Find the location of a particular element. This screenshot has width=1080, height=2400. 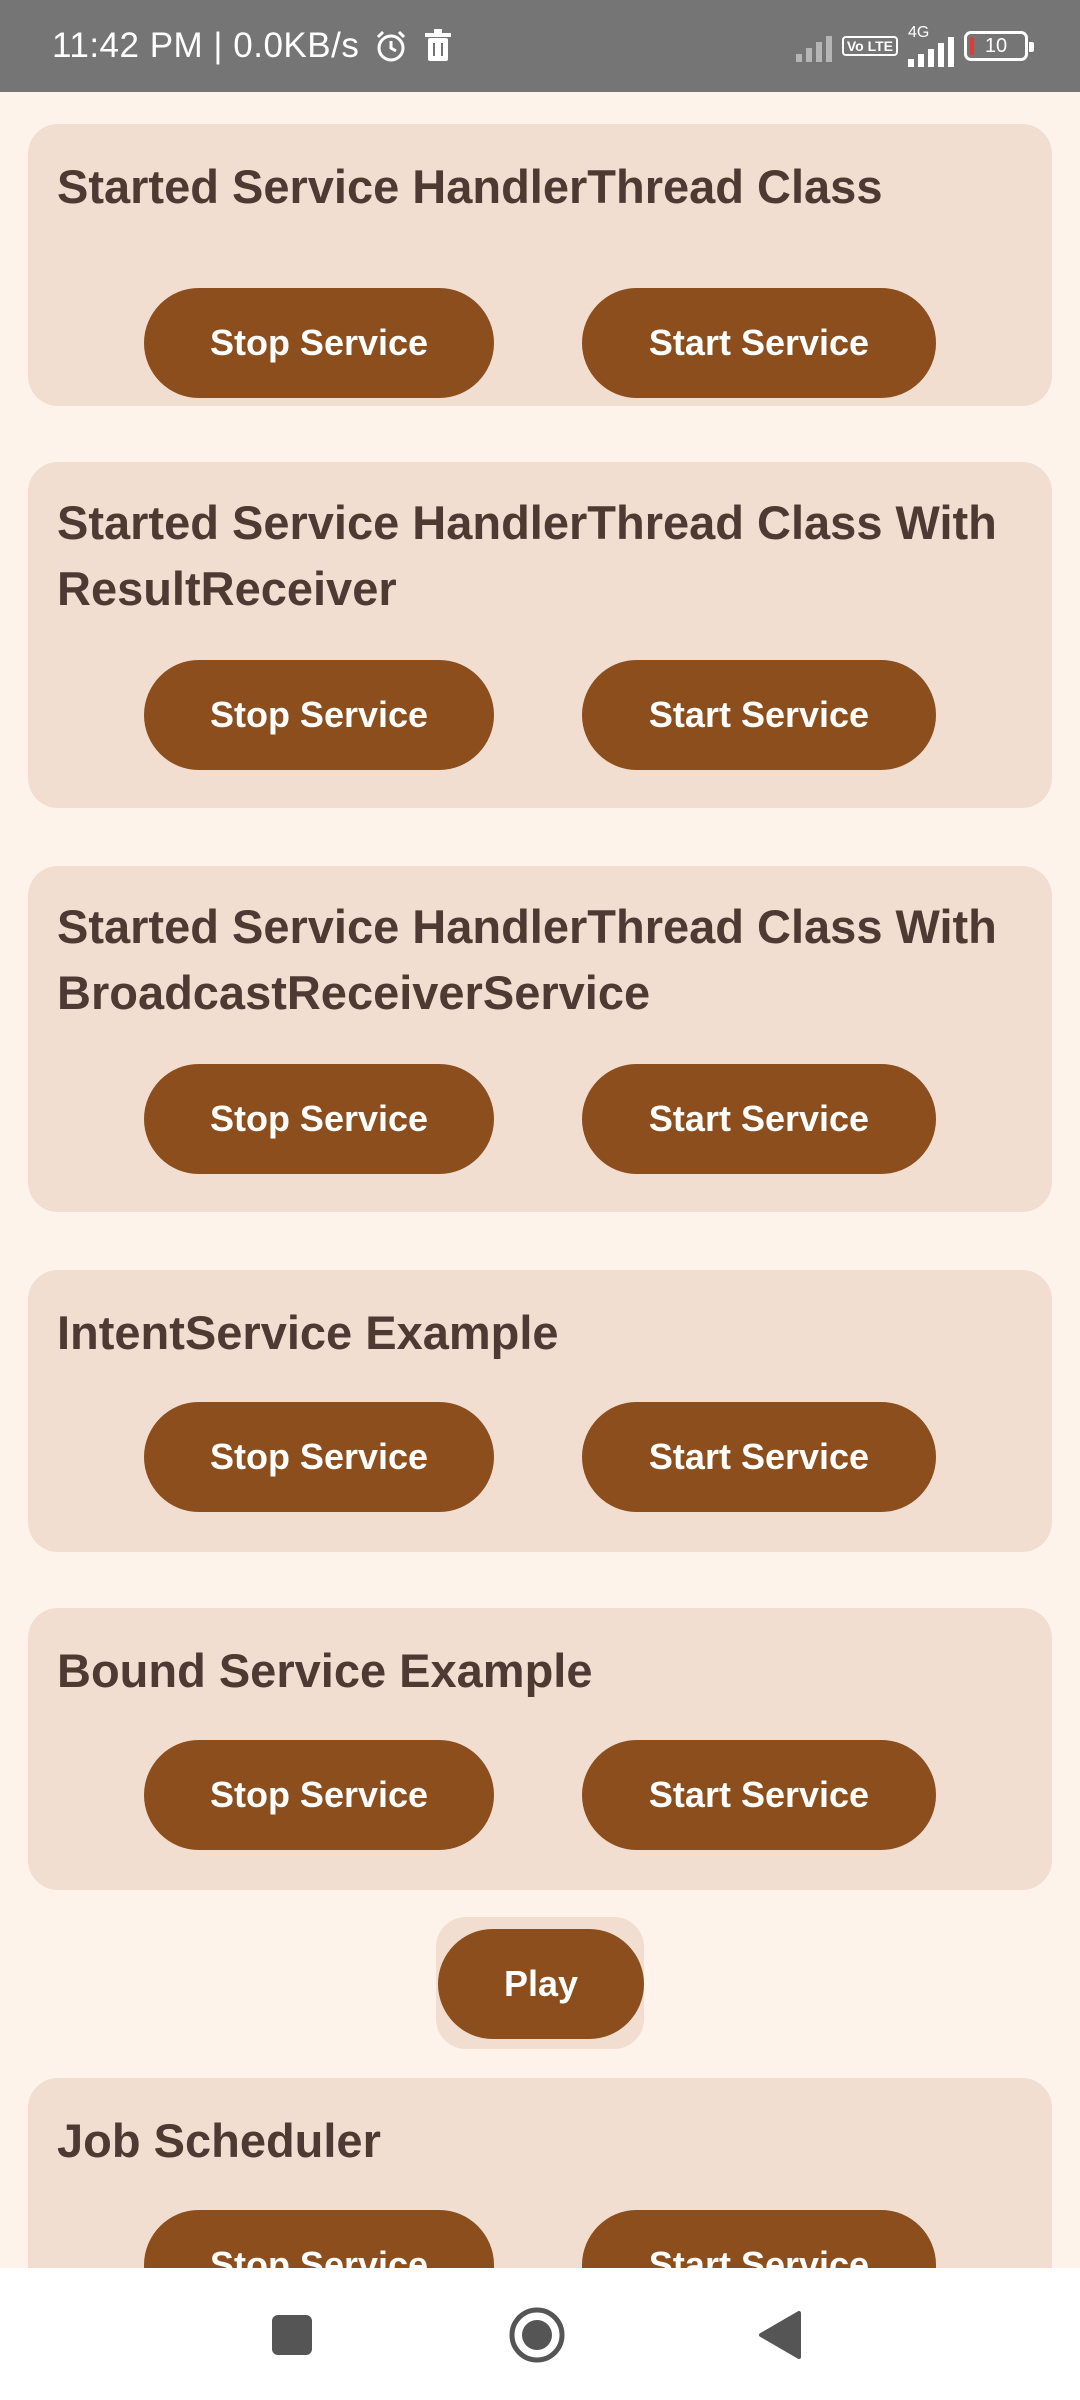

card-title: Bound Service Example is located at coordinates (325, 1670).